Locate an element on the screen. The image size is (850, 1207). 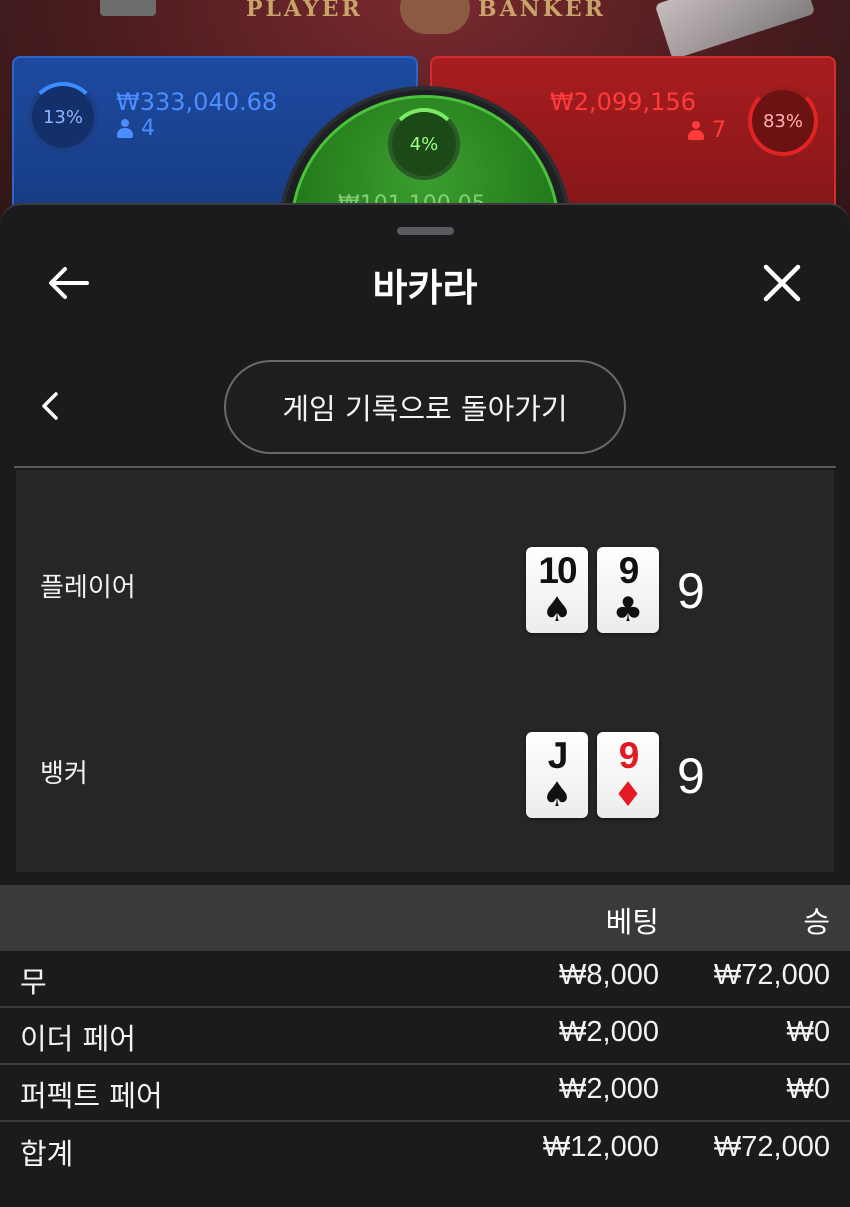
column-bet-header: 베팅 is located at coordinates (632, 922).